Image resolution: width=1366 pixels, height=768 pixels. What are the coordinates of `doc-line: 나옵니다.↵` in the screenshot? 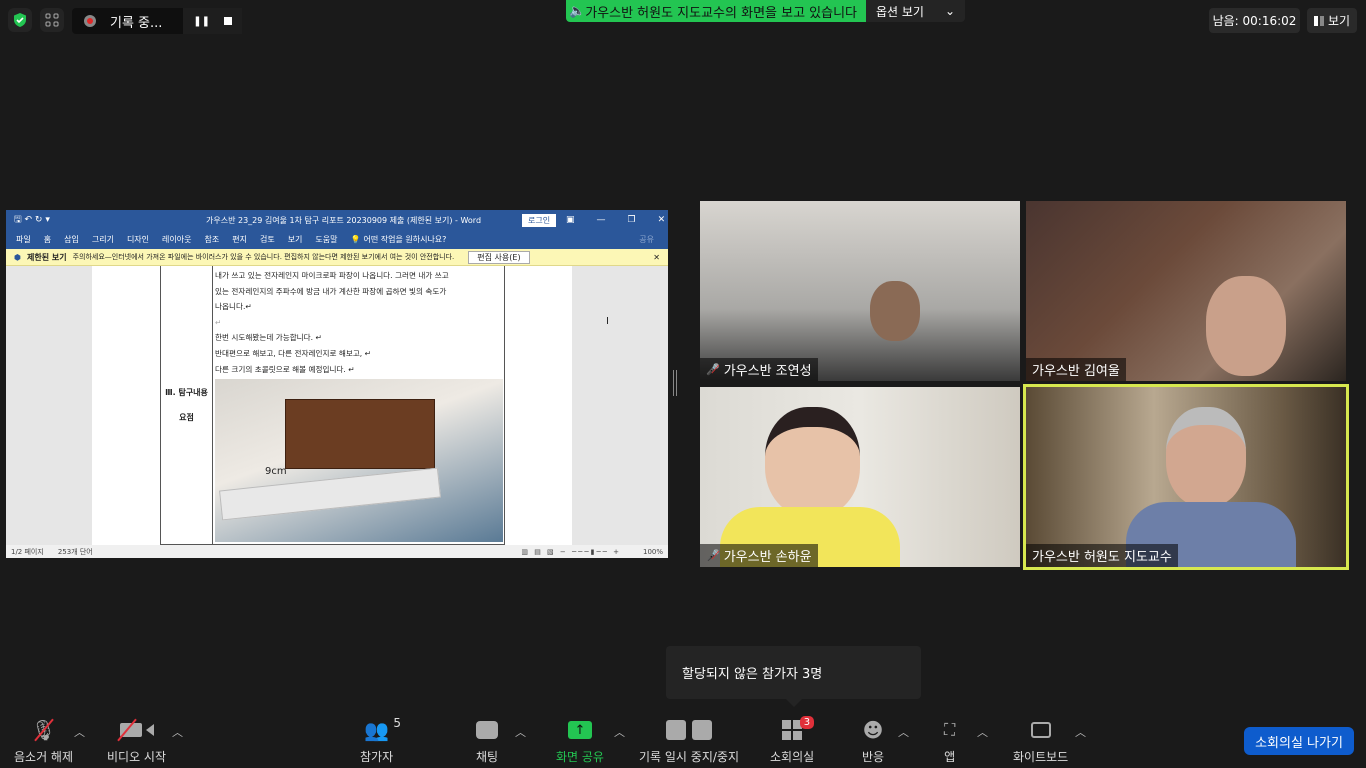 It's located at (233, 307).